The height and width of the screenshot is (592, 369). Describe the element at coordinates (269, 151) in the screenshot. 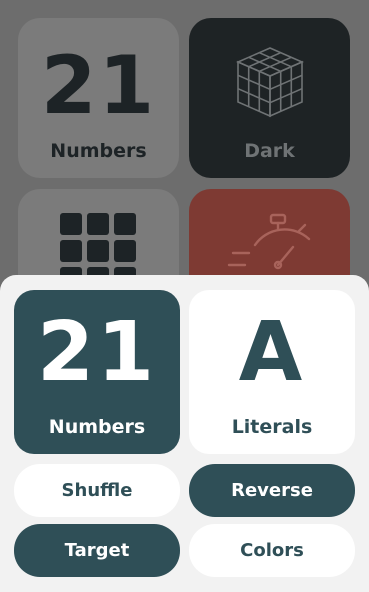

I see `background-dark-label: Dark` at that location.